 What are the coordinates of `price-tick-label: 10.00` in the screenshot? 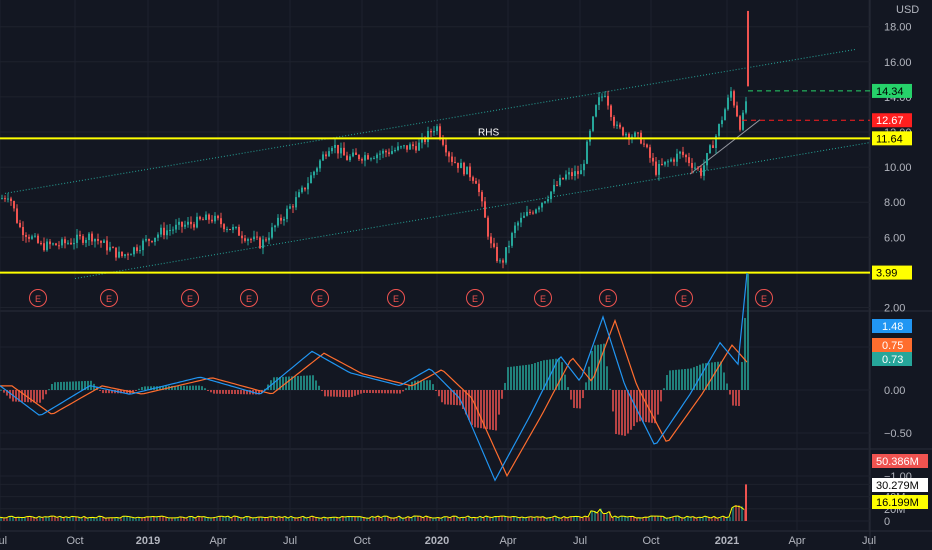 It's located at (898, 168).